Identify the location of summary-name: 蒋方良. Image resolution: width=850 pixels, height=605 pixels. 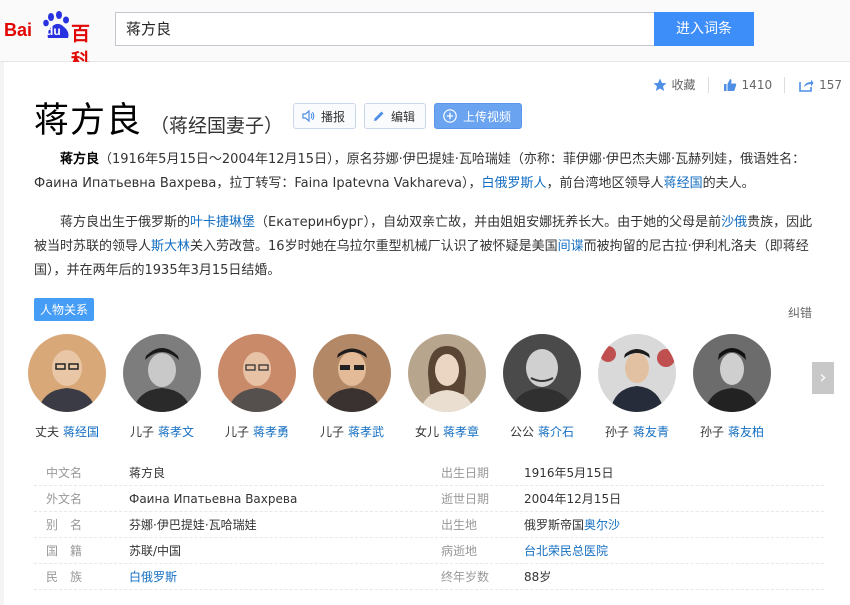
(80, 159).